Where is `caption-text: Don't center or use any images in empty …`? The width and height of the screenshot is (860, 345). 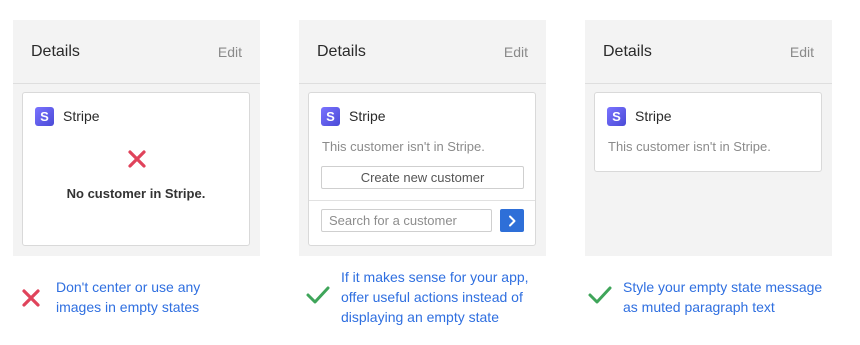 caption-text: Don't center or use any images in empty … is located at coordinates (128, 297).